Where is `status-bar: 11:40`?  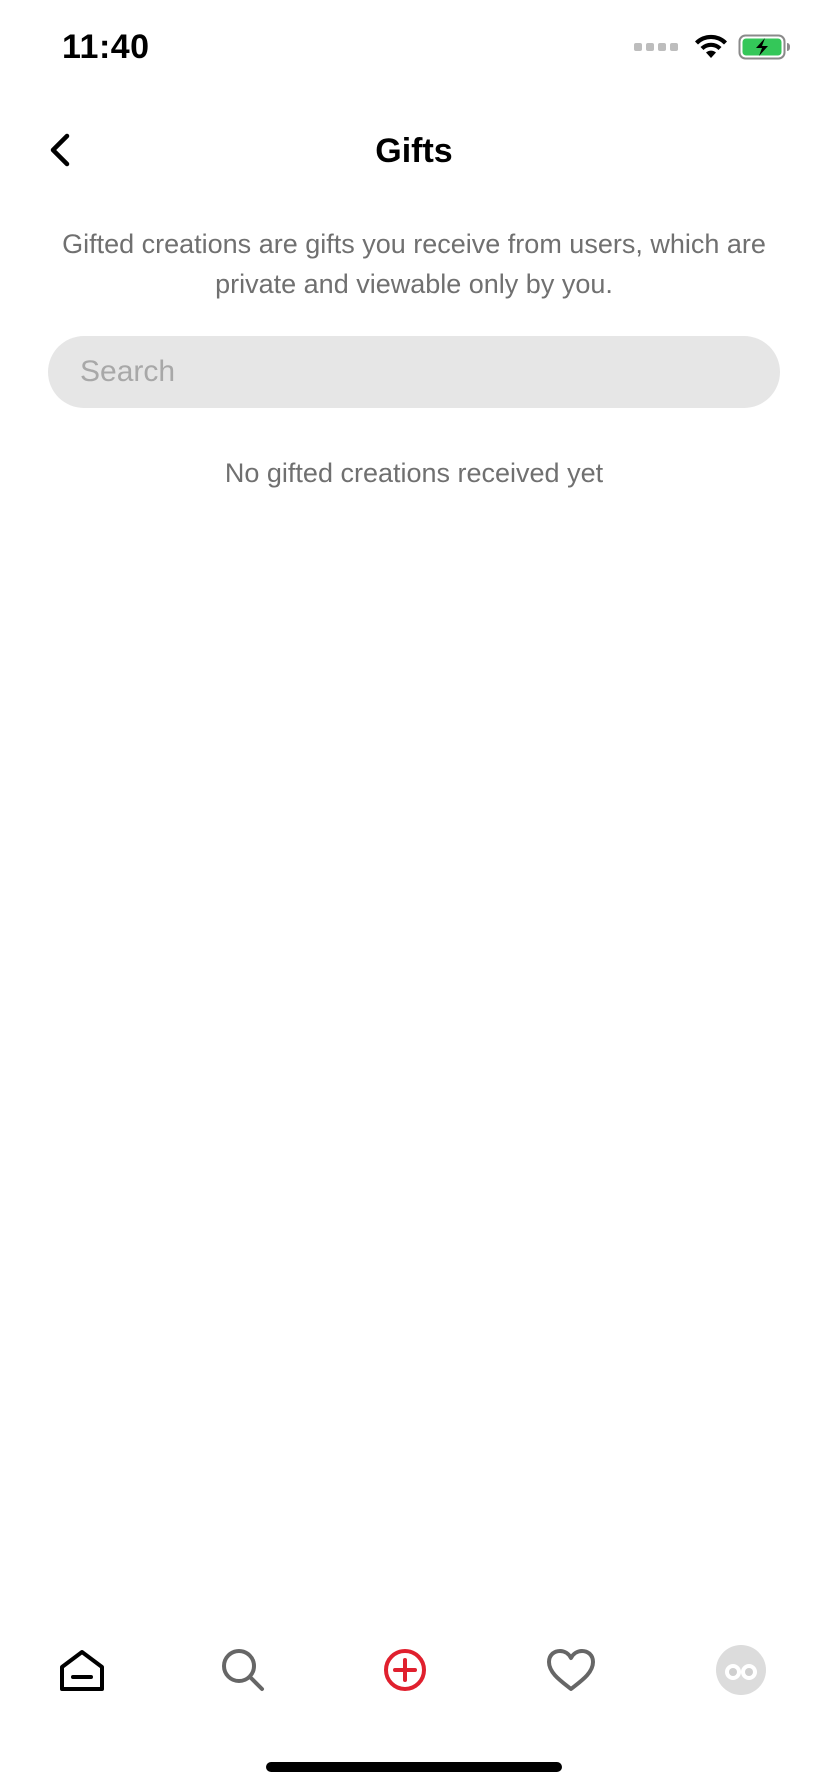 status-bar: 11:40 is located at coordinates (414, 50).